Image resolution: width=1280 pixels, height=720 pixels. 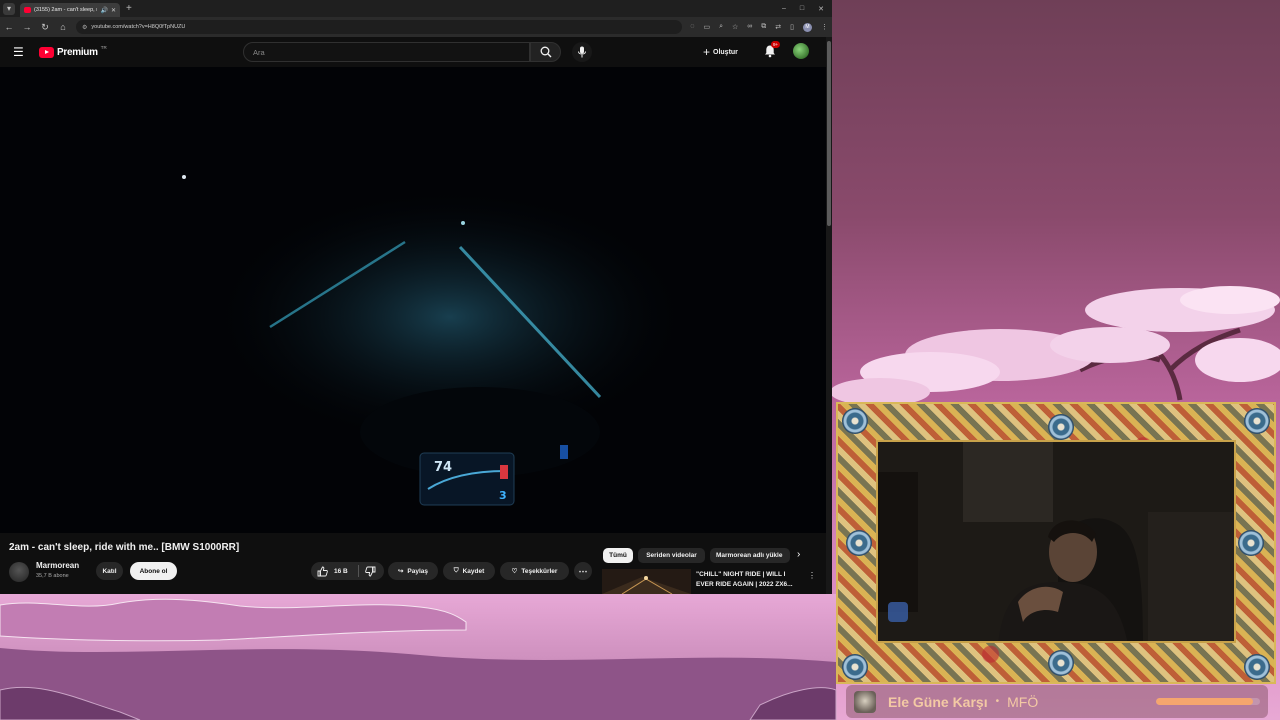 What do you see at coordinates (706, 27) in the screenshot?
I see `cast-icon: ▭` at bounding box center [706, 27].